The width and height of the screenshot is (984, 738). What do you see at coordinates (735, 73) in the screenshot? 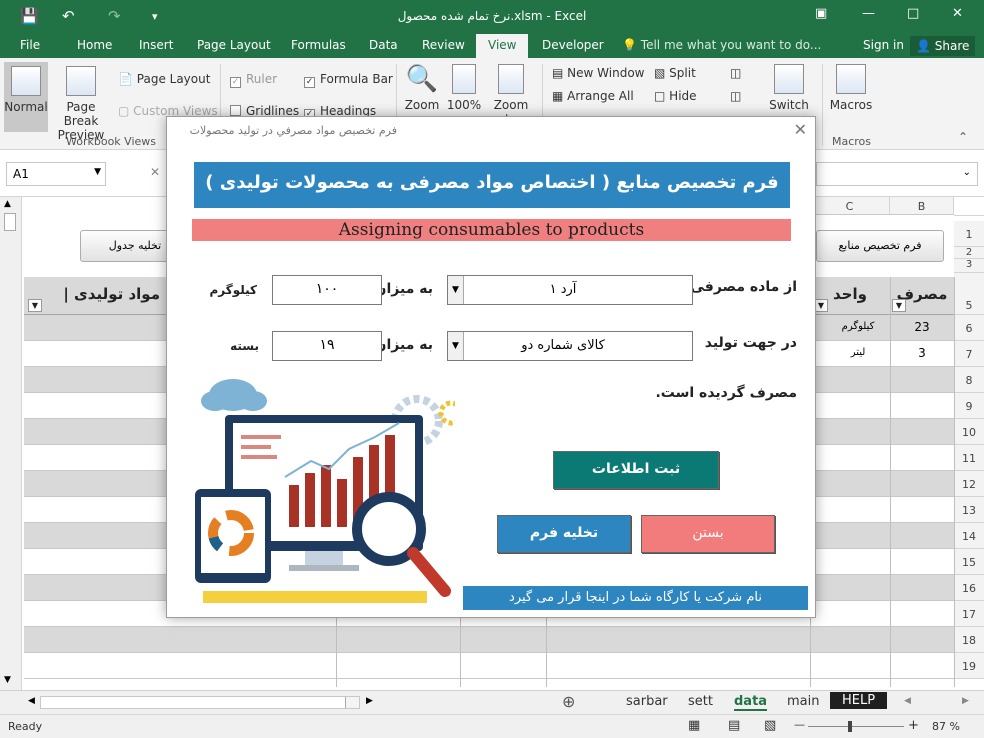
I see `view-side-by-side-icon: ◫` at bounding box center [735, 73].